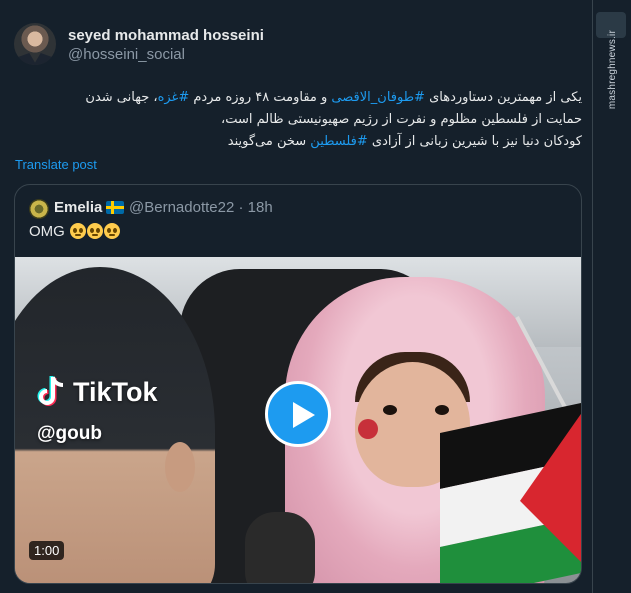 The image size is (631, 593). I want to click on cheek-paint-shape, so click(368, 429).